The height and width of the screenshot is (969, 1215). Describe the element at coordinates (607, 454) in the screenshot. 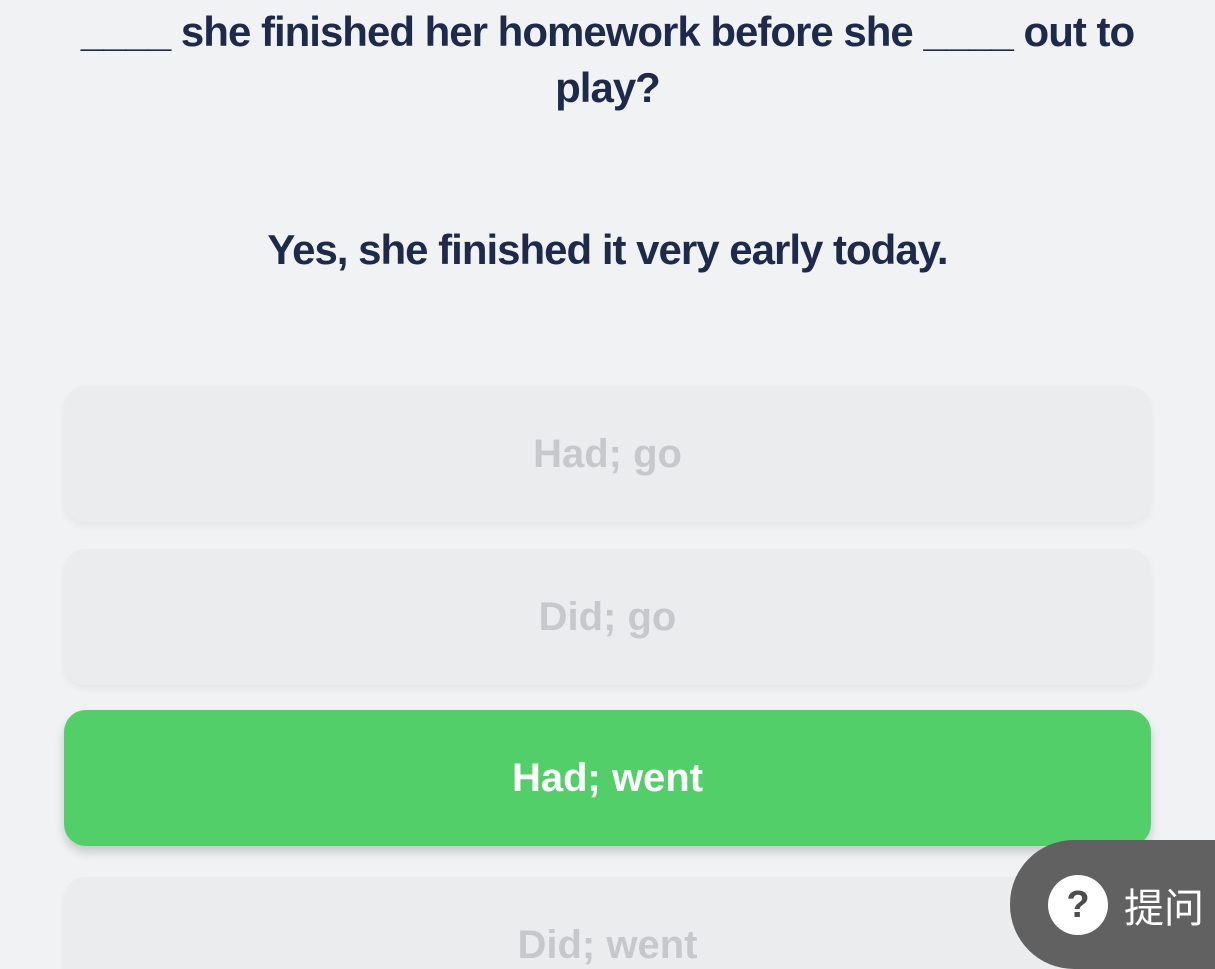

I see `answer-option-1: Had; go` at that location.